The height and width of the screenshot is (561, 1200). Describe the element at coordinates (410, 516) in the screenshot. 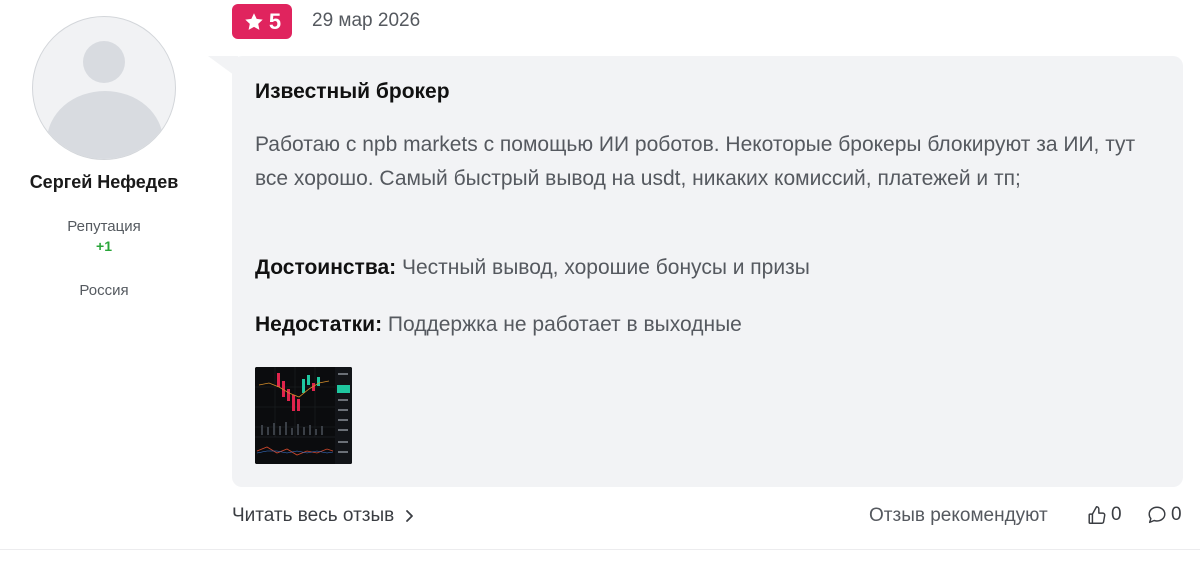

I see `chevron-right-icon` at that location.